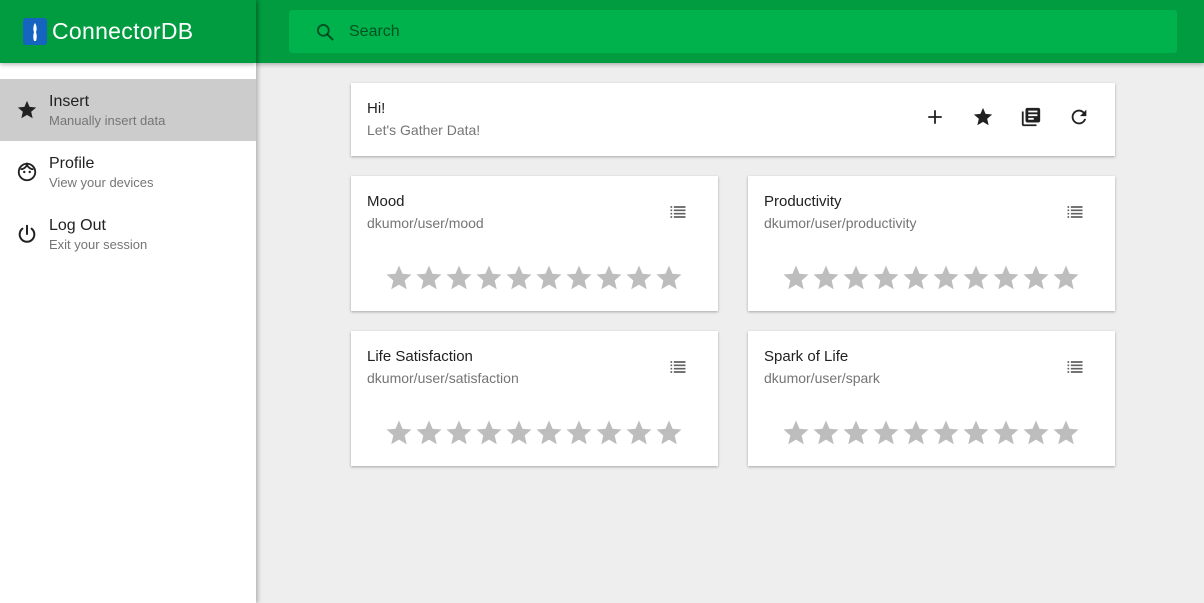 This screenshot has height=603, width=1204. What do you see at coordinates (128, 110) in the screenshot?
I see `sidebar-item-insert: Insert Manually insert data` at bounding box center [128, 110].